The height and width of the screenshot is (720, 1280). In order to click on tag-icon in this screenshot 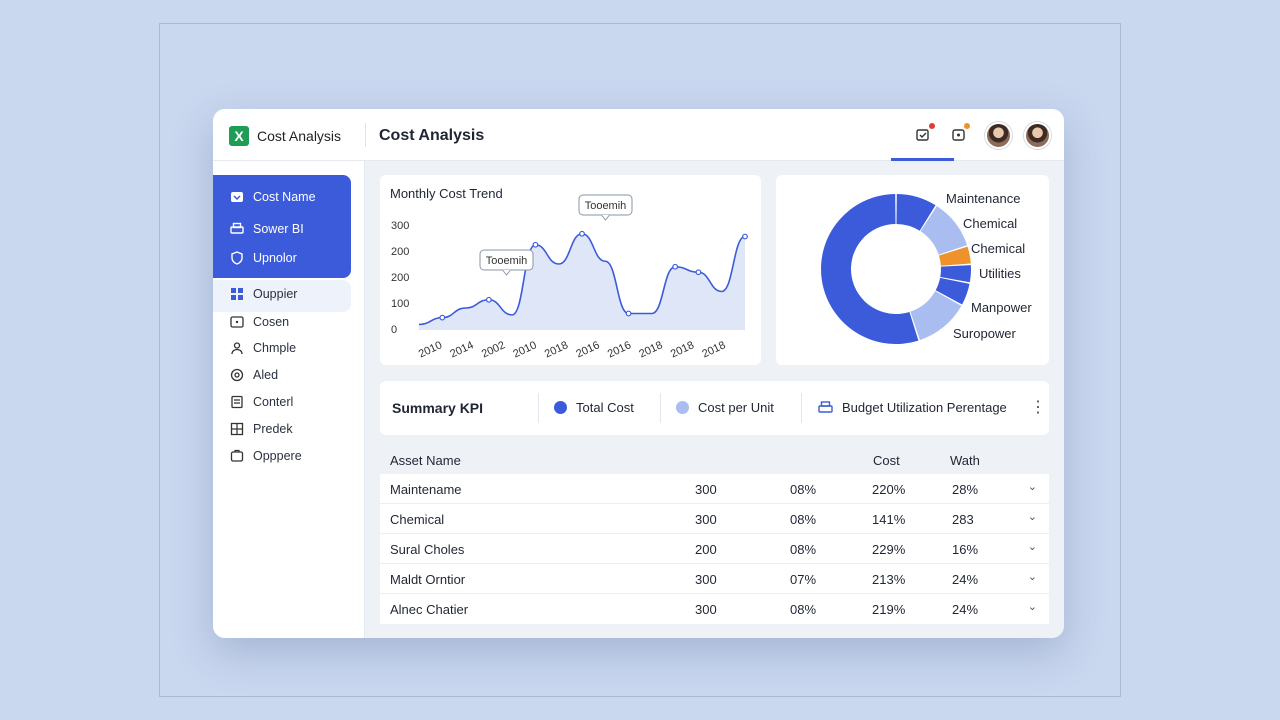, I will do `click(236, 197)`.